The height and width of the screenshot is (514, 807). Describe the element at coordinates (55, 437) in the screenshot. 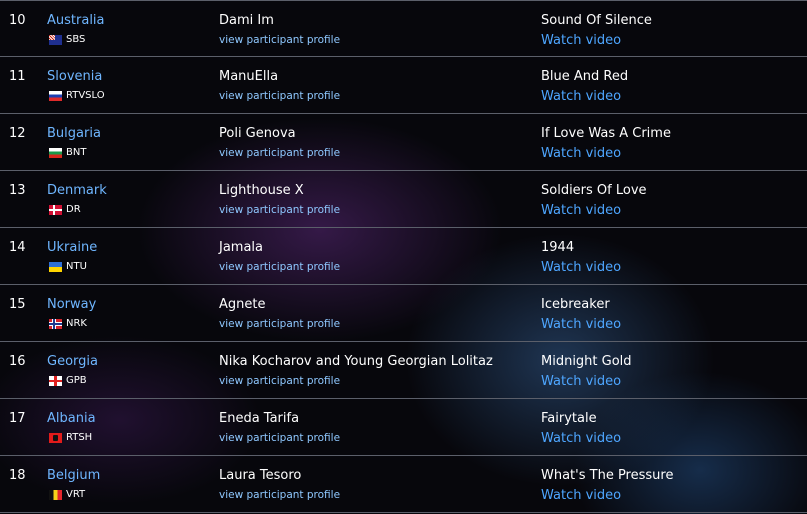

I see `albania-flag-icon` at that location.